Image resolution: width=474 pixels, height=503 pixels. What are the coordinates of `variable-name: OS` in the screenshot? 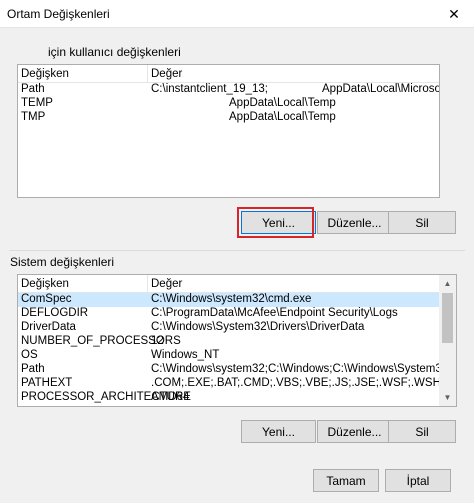 It's located at (29, 355).